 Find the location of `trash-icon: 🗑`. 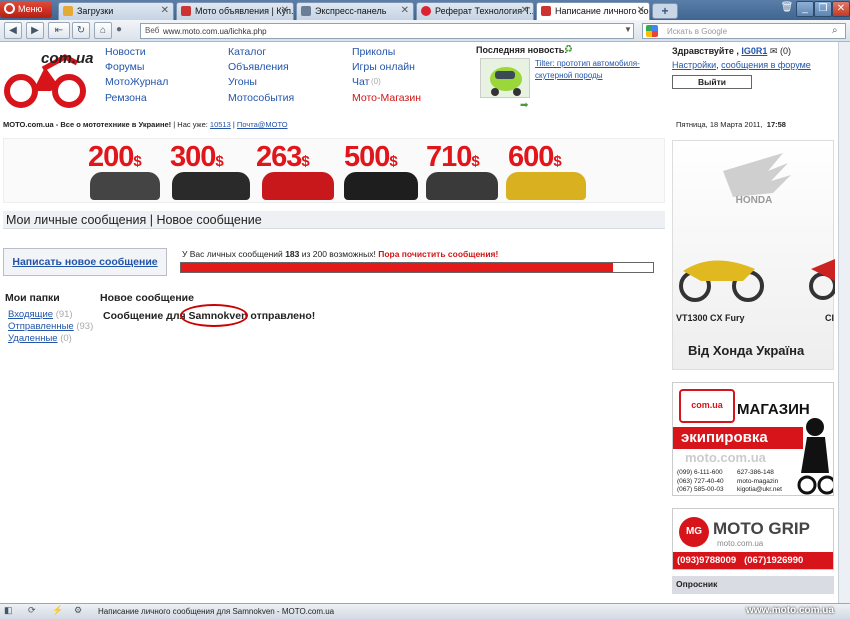

trash-icon: 🗑 is located at coordinates (787, 9).